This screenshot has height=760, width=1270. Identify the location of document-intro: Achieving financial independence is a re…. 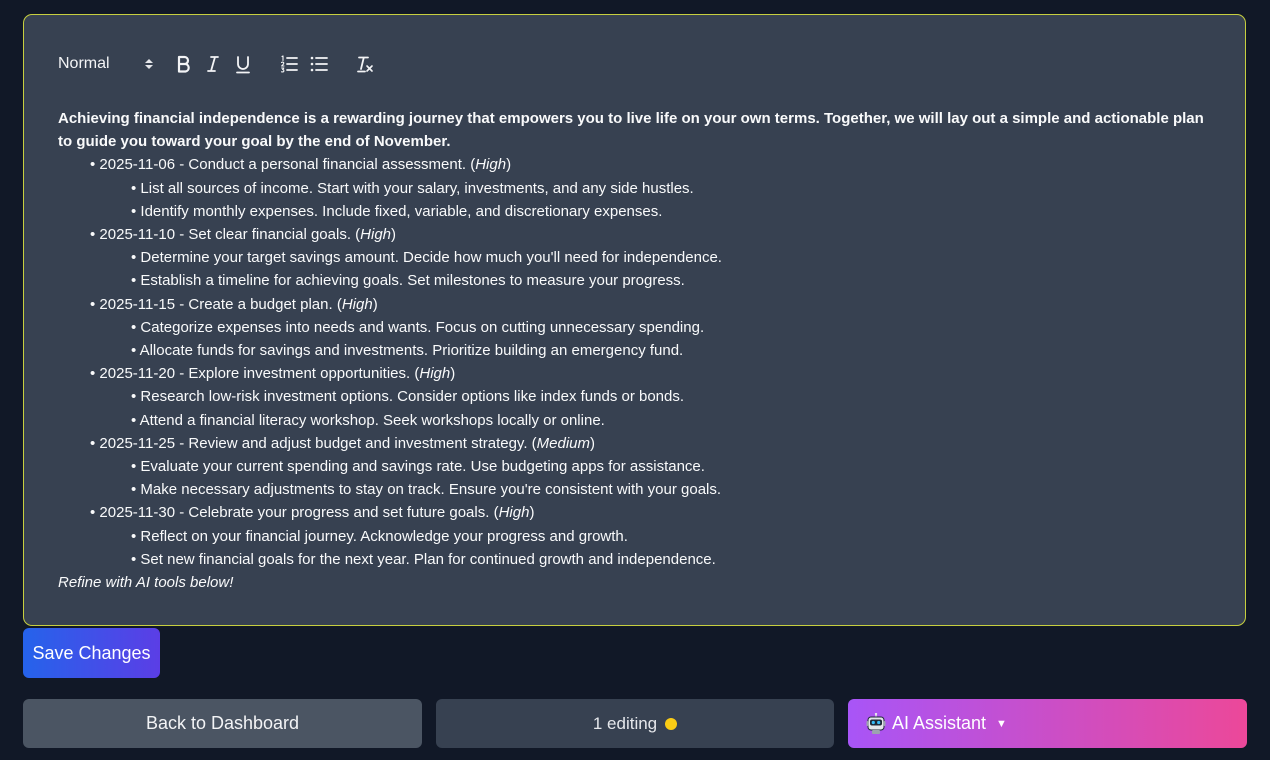
(631, 130).